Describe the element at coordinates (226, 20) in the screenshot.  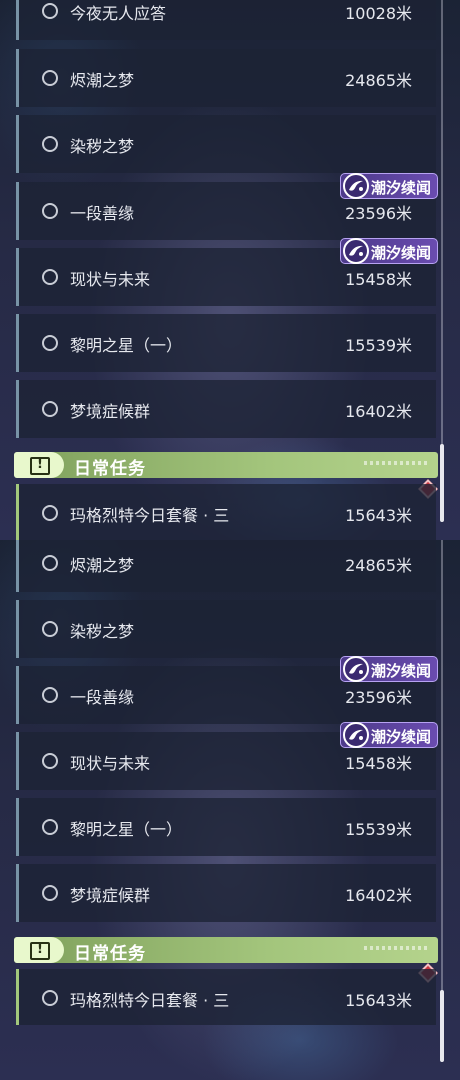
I see `quest-item: 今夜无人应答 10028米` at that location.